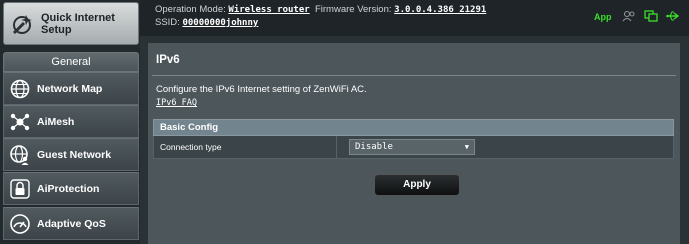 The image size is (689, 244). I want to click on ssid-label: SSID:, so click(167, 22).